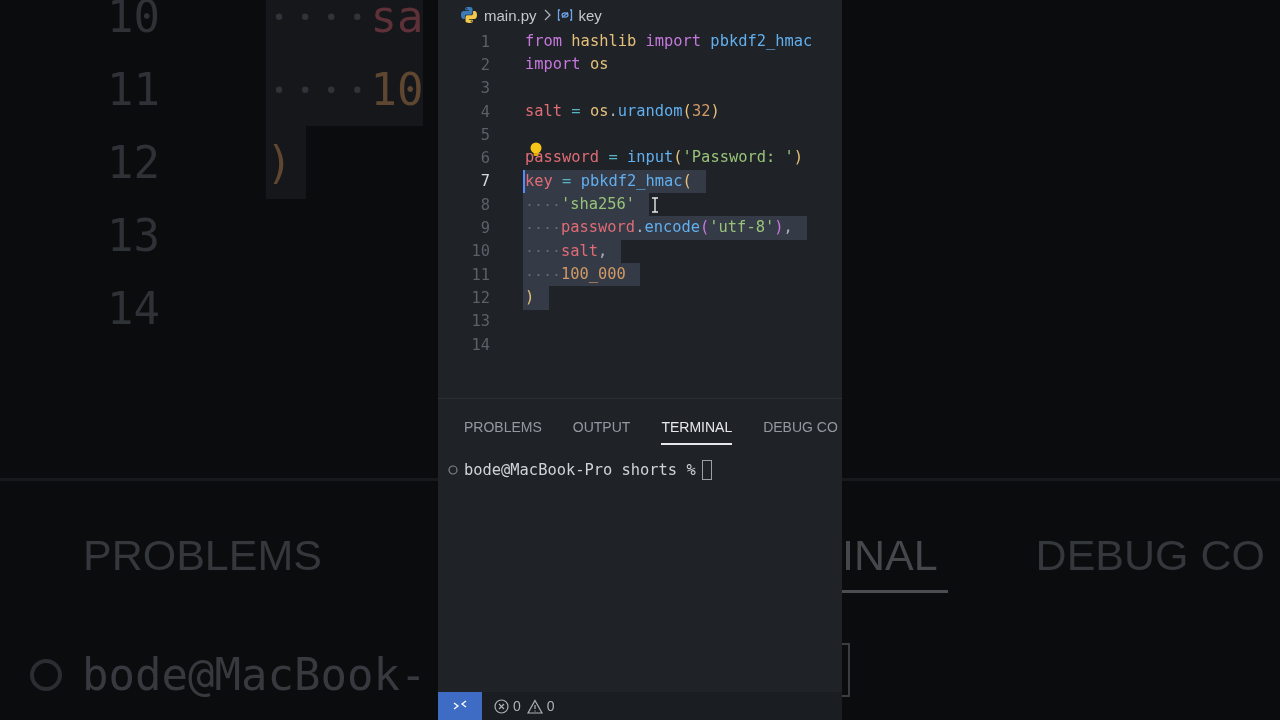 This screenshot has width=1280, height=720. What do you see at coordinates (460, 706) in the screenshot?
I see `remote-icon` at bounding box center [460, 706].